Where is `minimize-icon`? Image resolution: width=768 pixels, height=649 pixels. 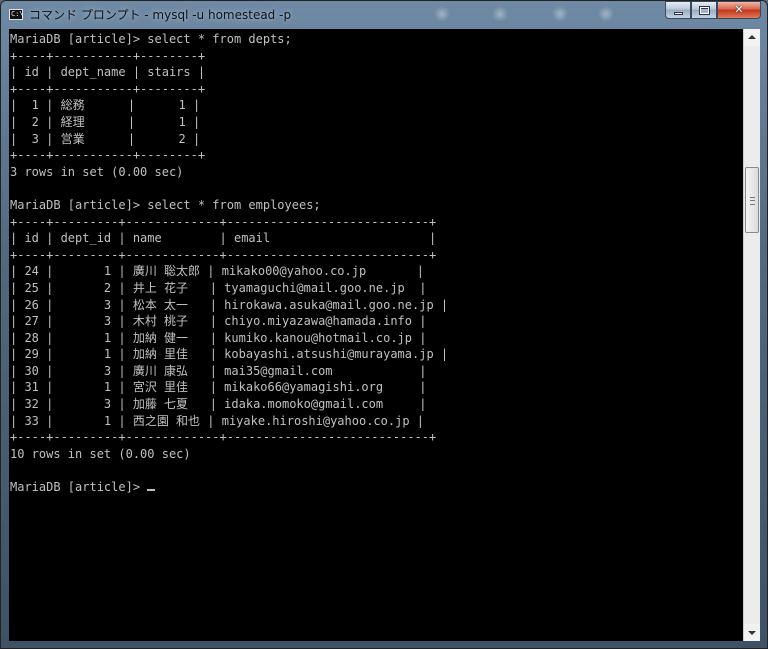
minimize-icon is located at coordinates (678, 13).